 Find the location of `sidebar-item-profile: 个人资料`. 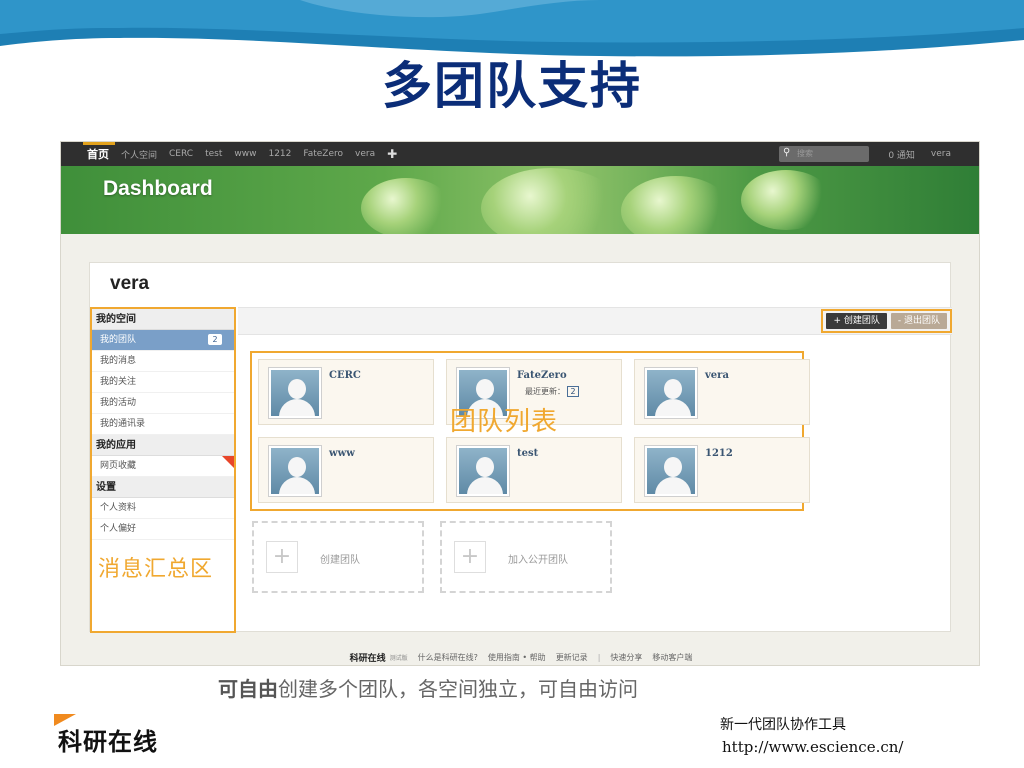

sidebar-item-profile: 个人资料 is located at coordinates (163, 508).